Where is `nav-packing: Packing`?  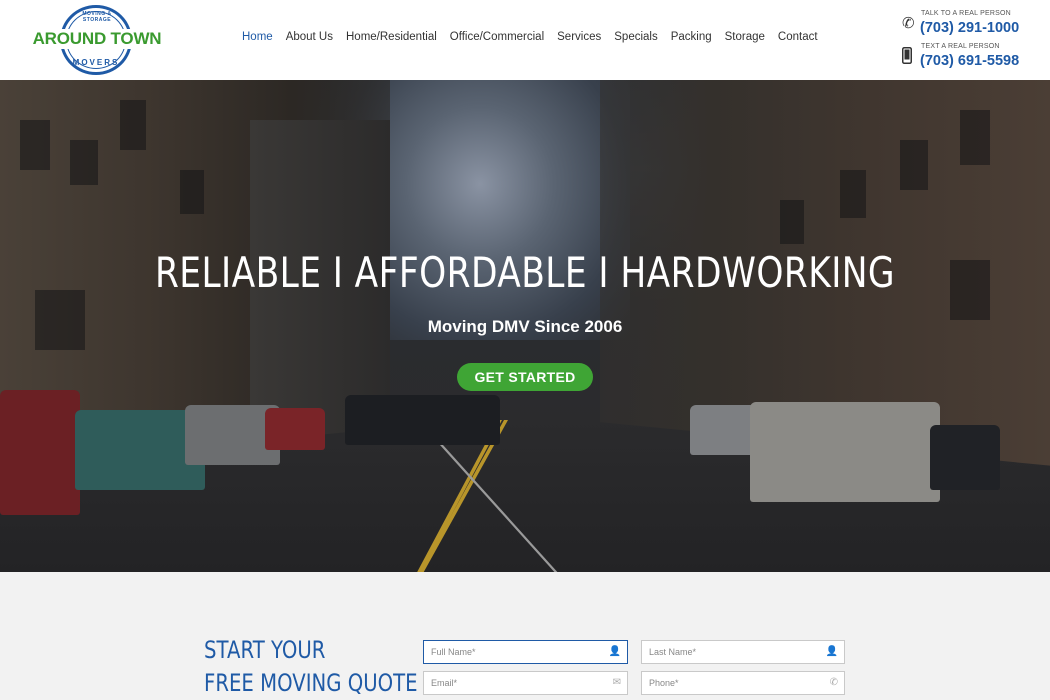 nav-packing: Packing is located at coordinates (691, 37).